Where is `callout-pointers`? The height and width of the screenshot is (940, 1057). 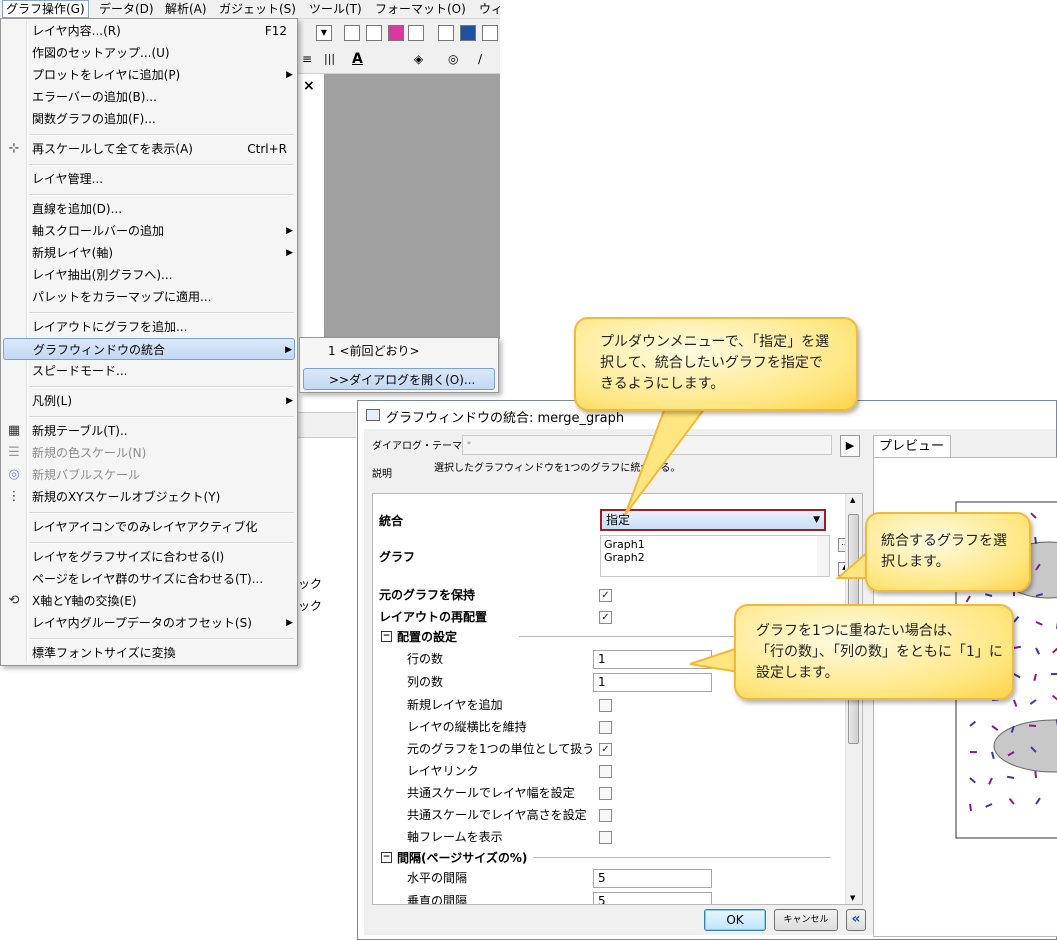 callout-pointers is located at coordinates (747, 540).